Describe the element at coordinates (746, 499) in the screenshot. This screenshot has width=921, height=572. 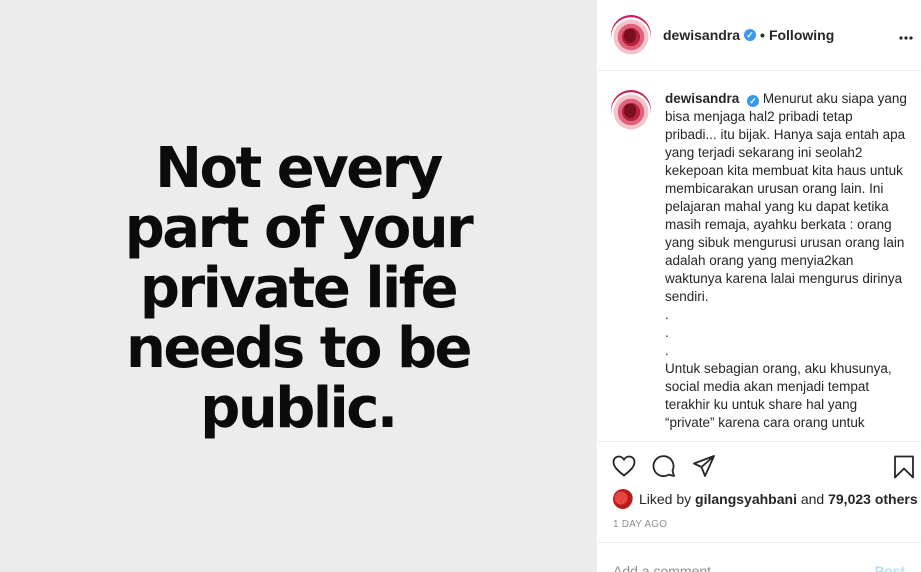
I see `liker-username: gilangsyahbani` at that location.